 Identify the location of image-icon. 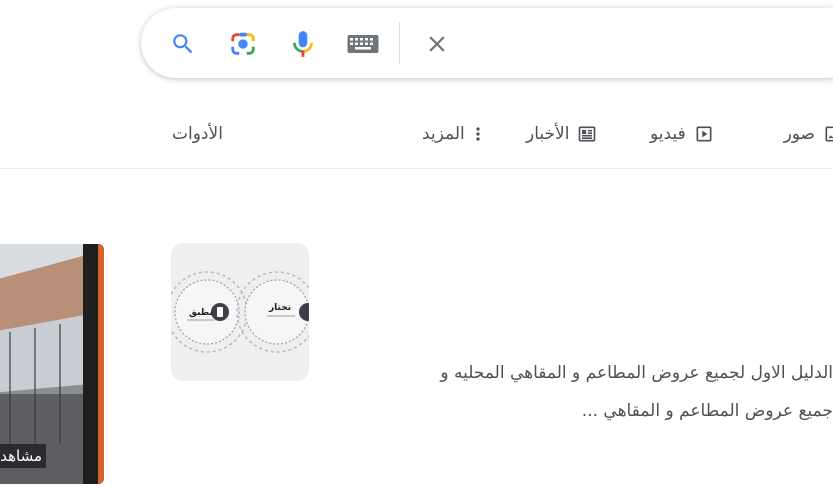
(828, 134).